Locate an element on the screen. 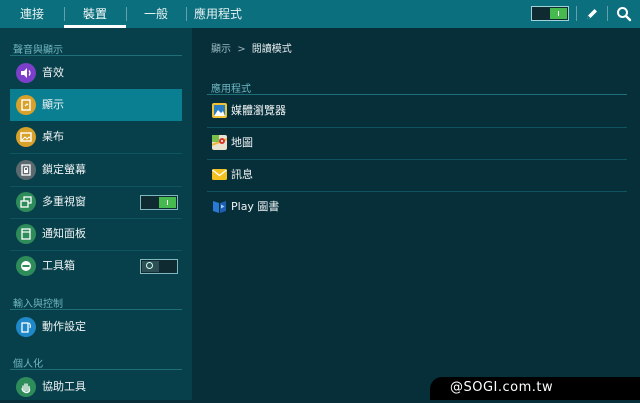 This screenshot has width=640, height=403. wallpaper-icon is located at coordinates (26, 137).